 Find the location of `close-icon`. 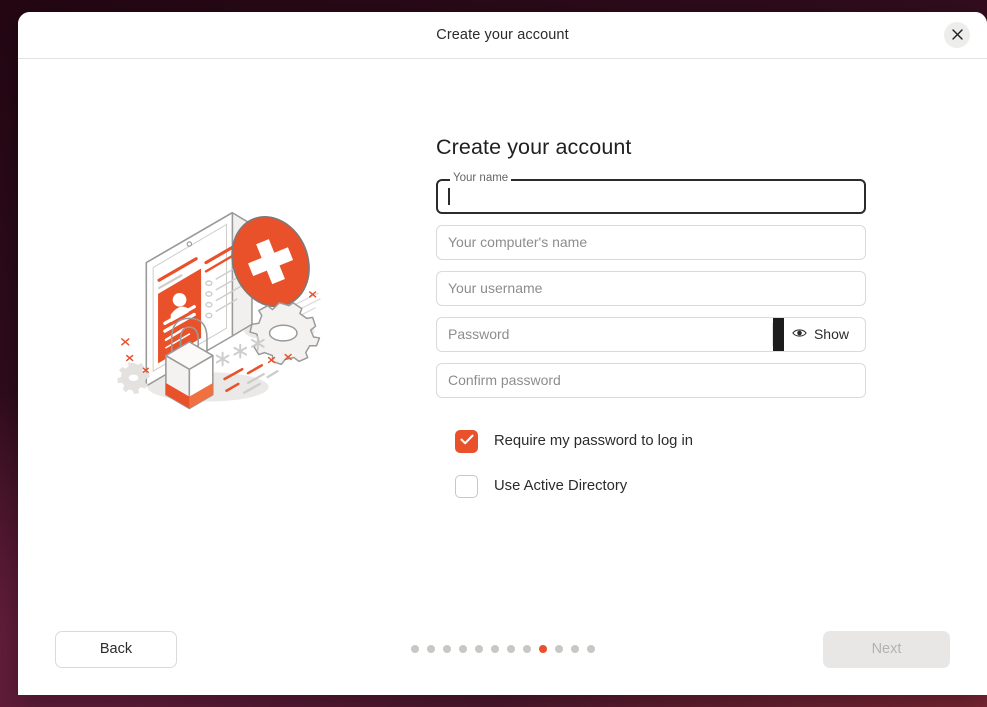

close-icon is located at coordinates (957, 35).